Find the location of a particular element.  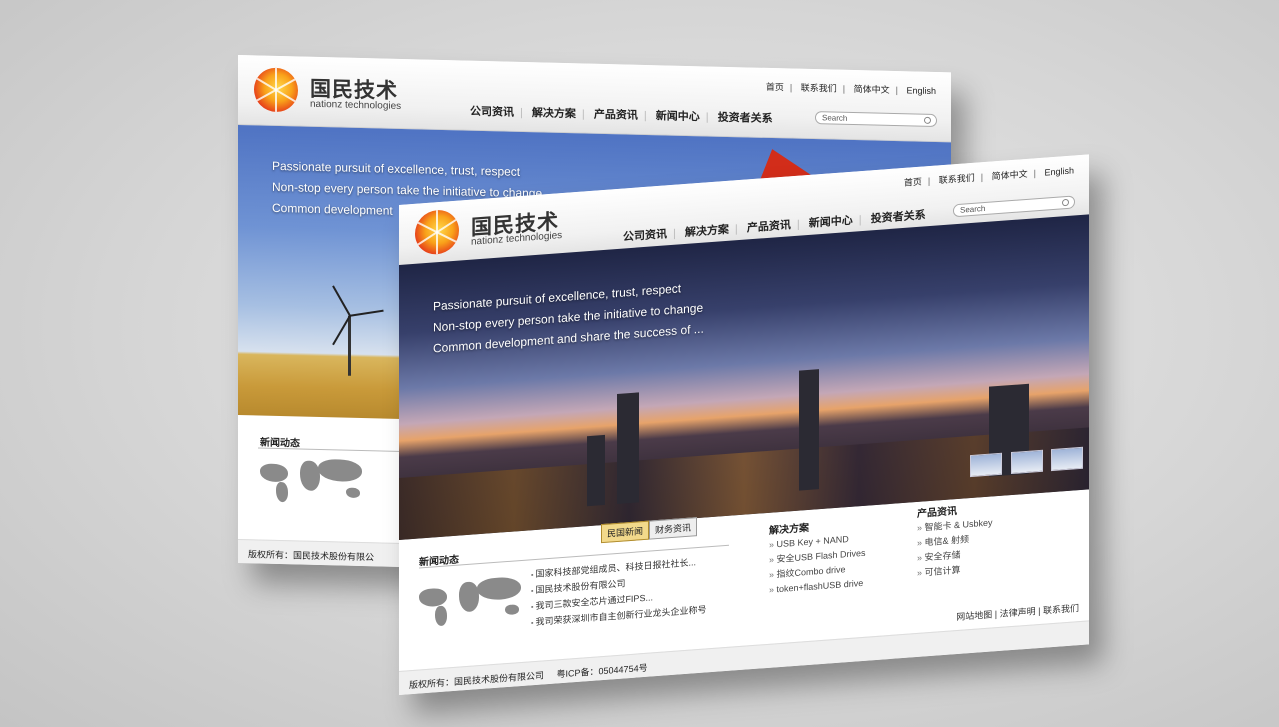

main-nav: 公司资讯 | 解决方案 | 产品资讯 | 新闻中心 | 投资者关系 is located at coordinates (621, 115).